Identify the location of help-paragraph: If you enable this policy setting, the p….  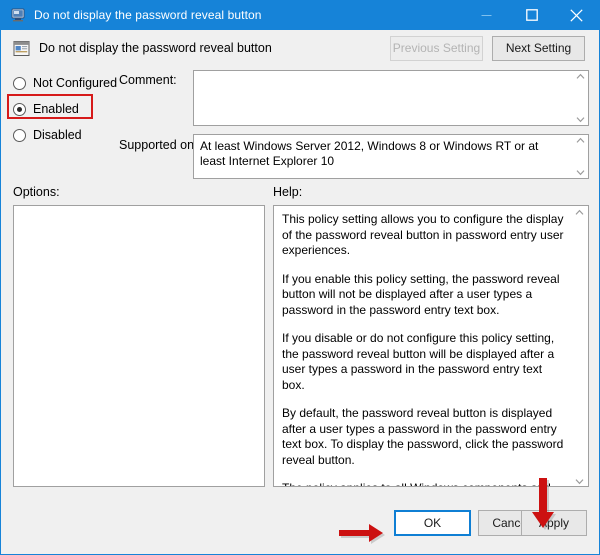
(421, 294).